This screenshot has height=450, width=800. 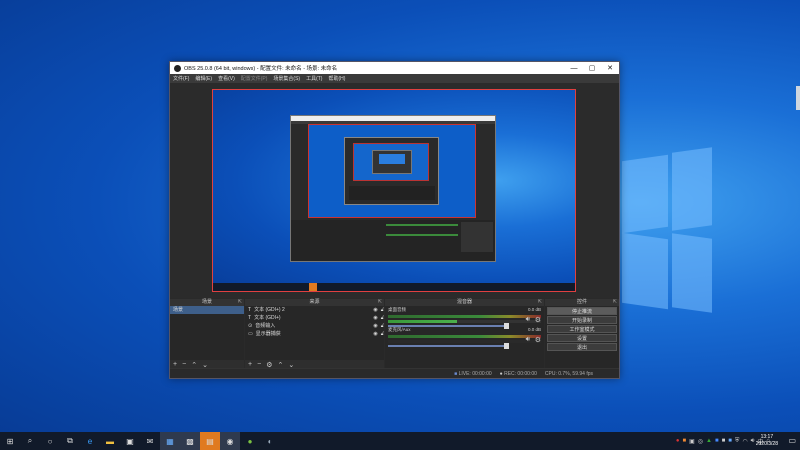 I want to click on steam-icon: ◐, so click(x=270, y=441).